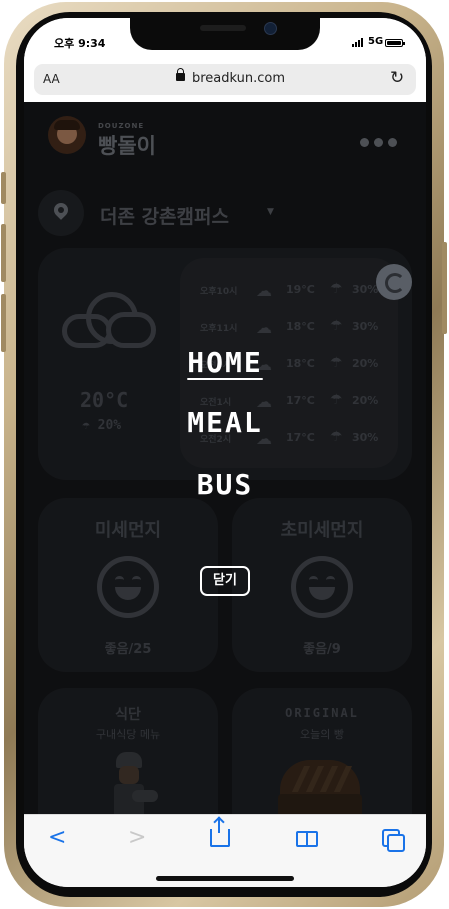  I want to click on refresh-icon, so click(394, 282).